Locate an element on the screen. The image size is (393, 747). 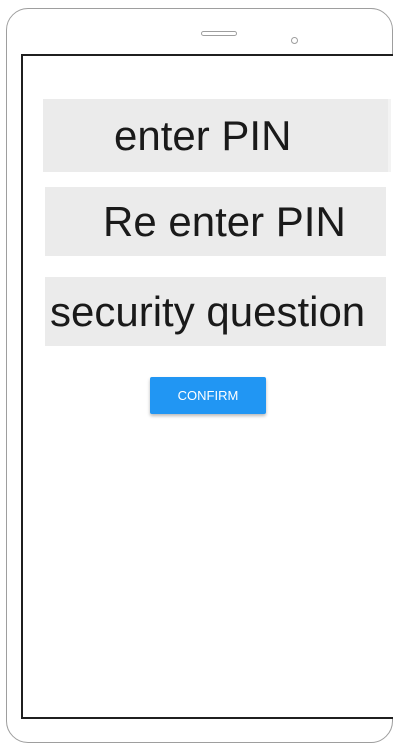
re-enter-pin-field: Re enter PIN is located at coordinates (215, 221).